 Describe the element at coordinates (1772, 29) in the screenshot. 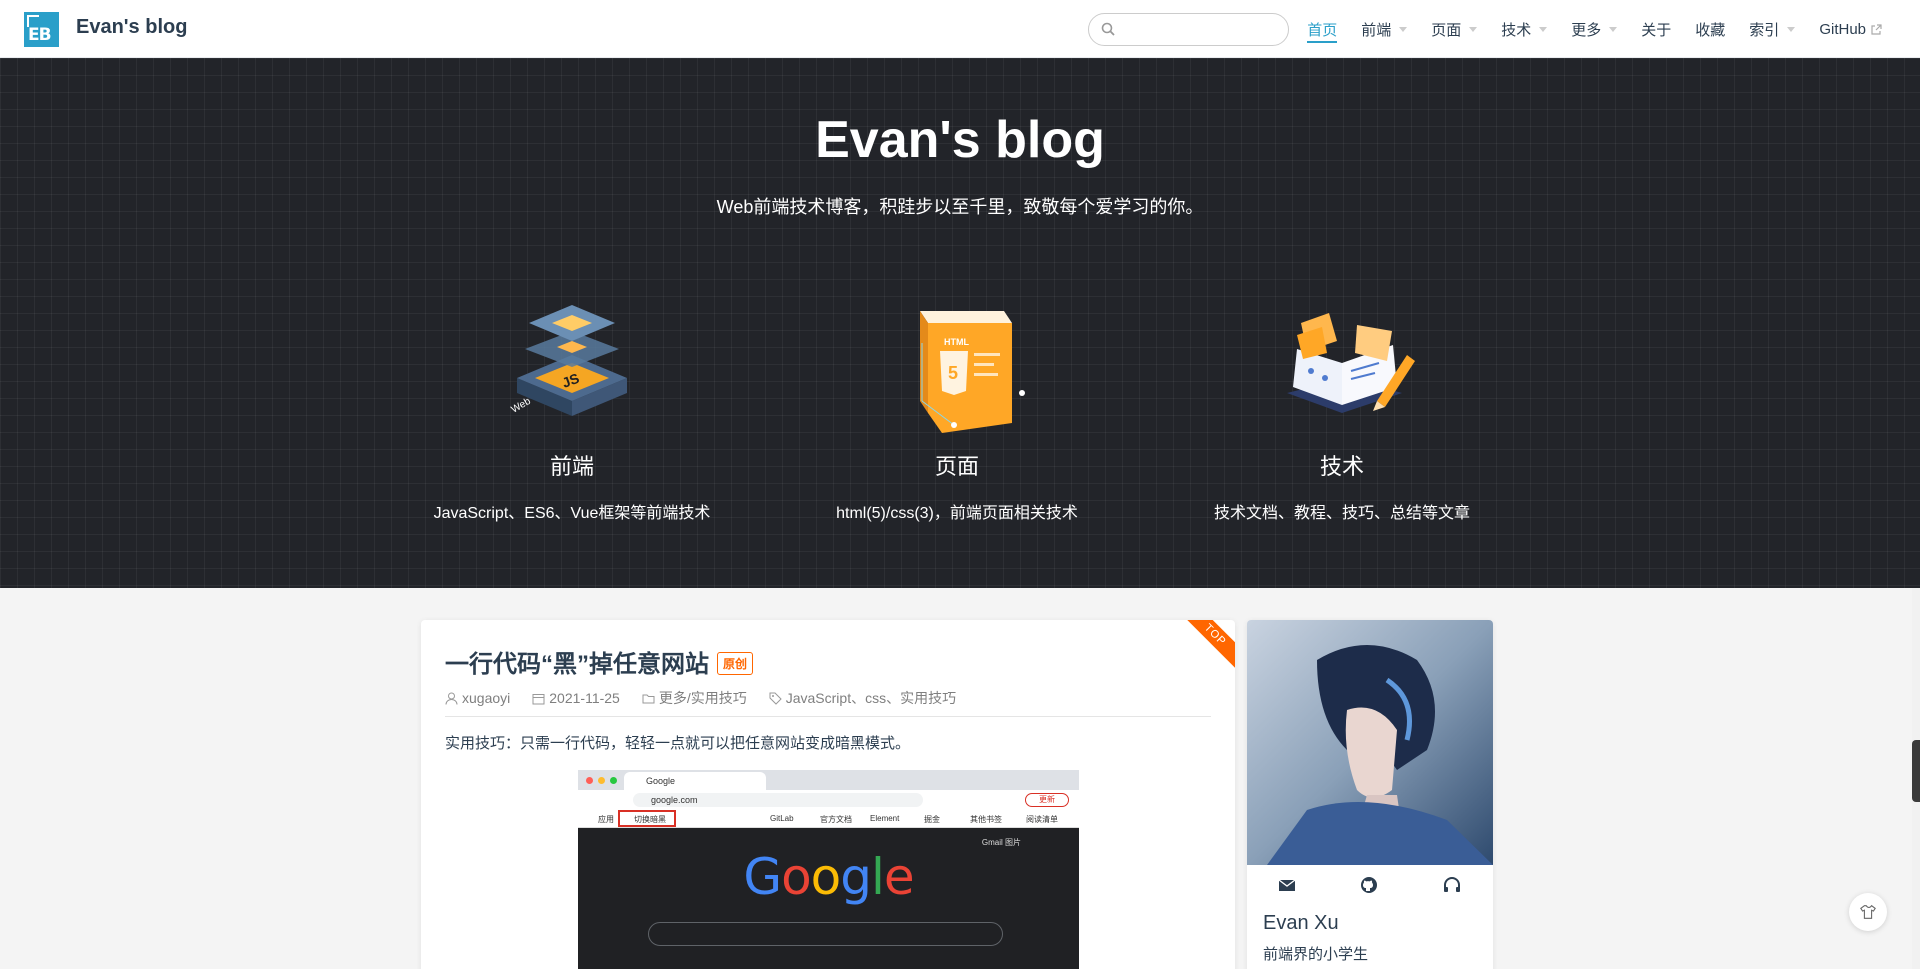

I see `nav-item-index: 索引` at that location.